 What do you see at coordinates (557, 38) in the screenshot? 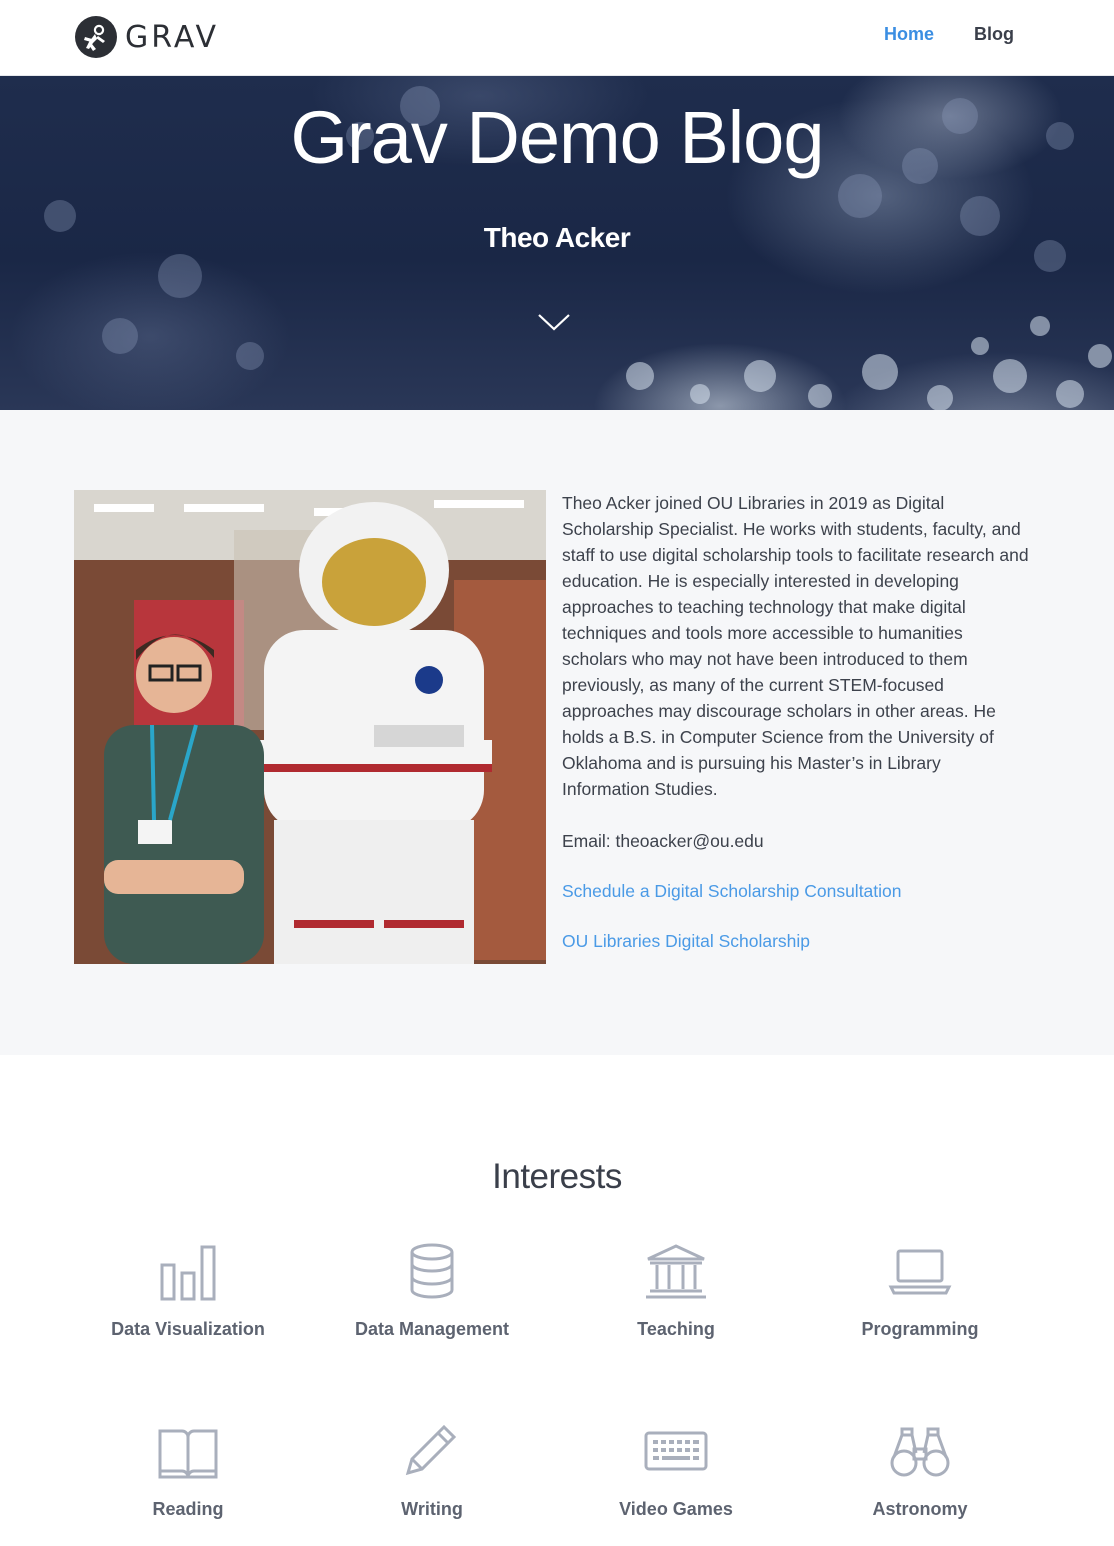
I see `site-header: GRAV Home Blog` at bounding box center [557, 38].